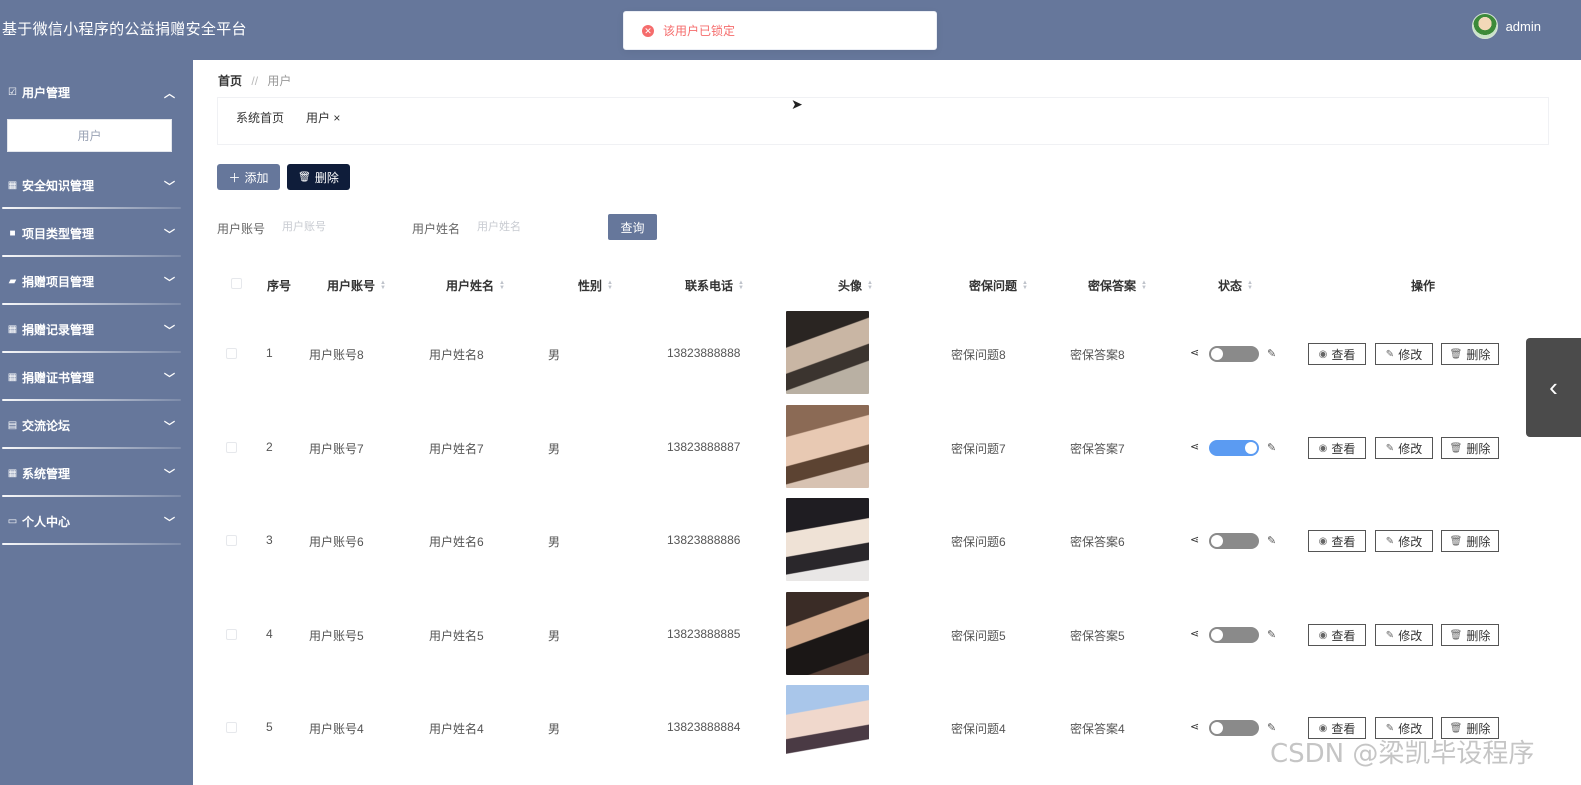 This screenshot has height=785, width=1581. Describe the element at coordinates (537, 227) in the screenshot. I see `name-search-input` at that location.